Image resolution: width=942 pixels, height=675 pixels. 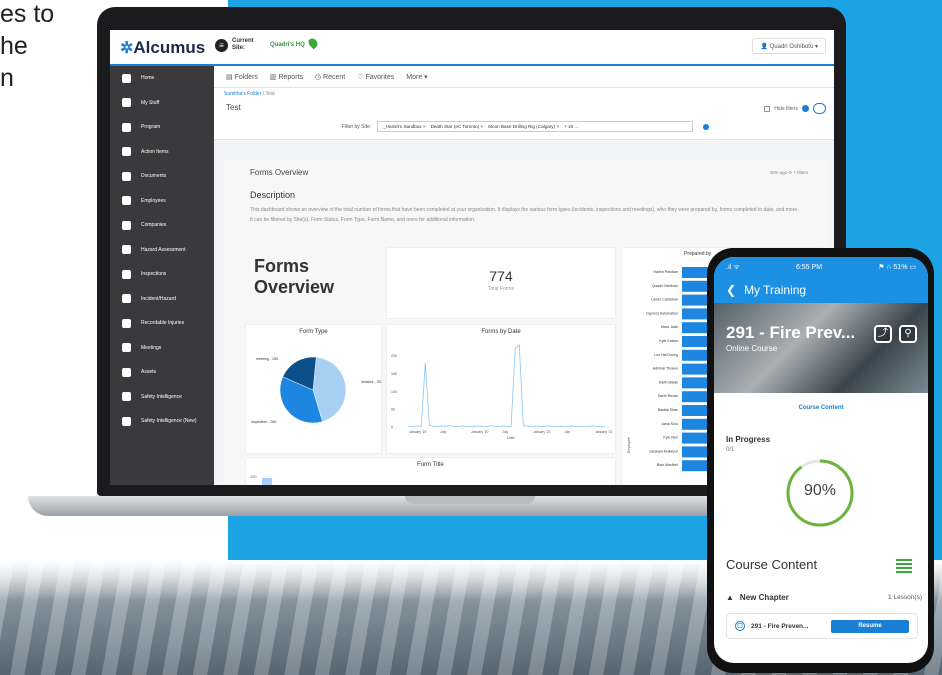 I want to click on forms-overview-big-title: Forms Overview, so click(x=294, y=276).